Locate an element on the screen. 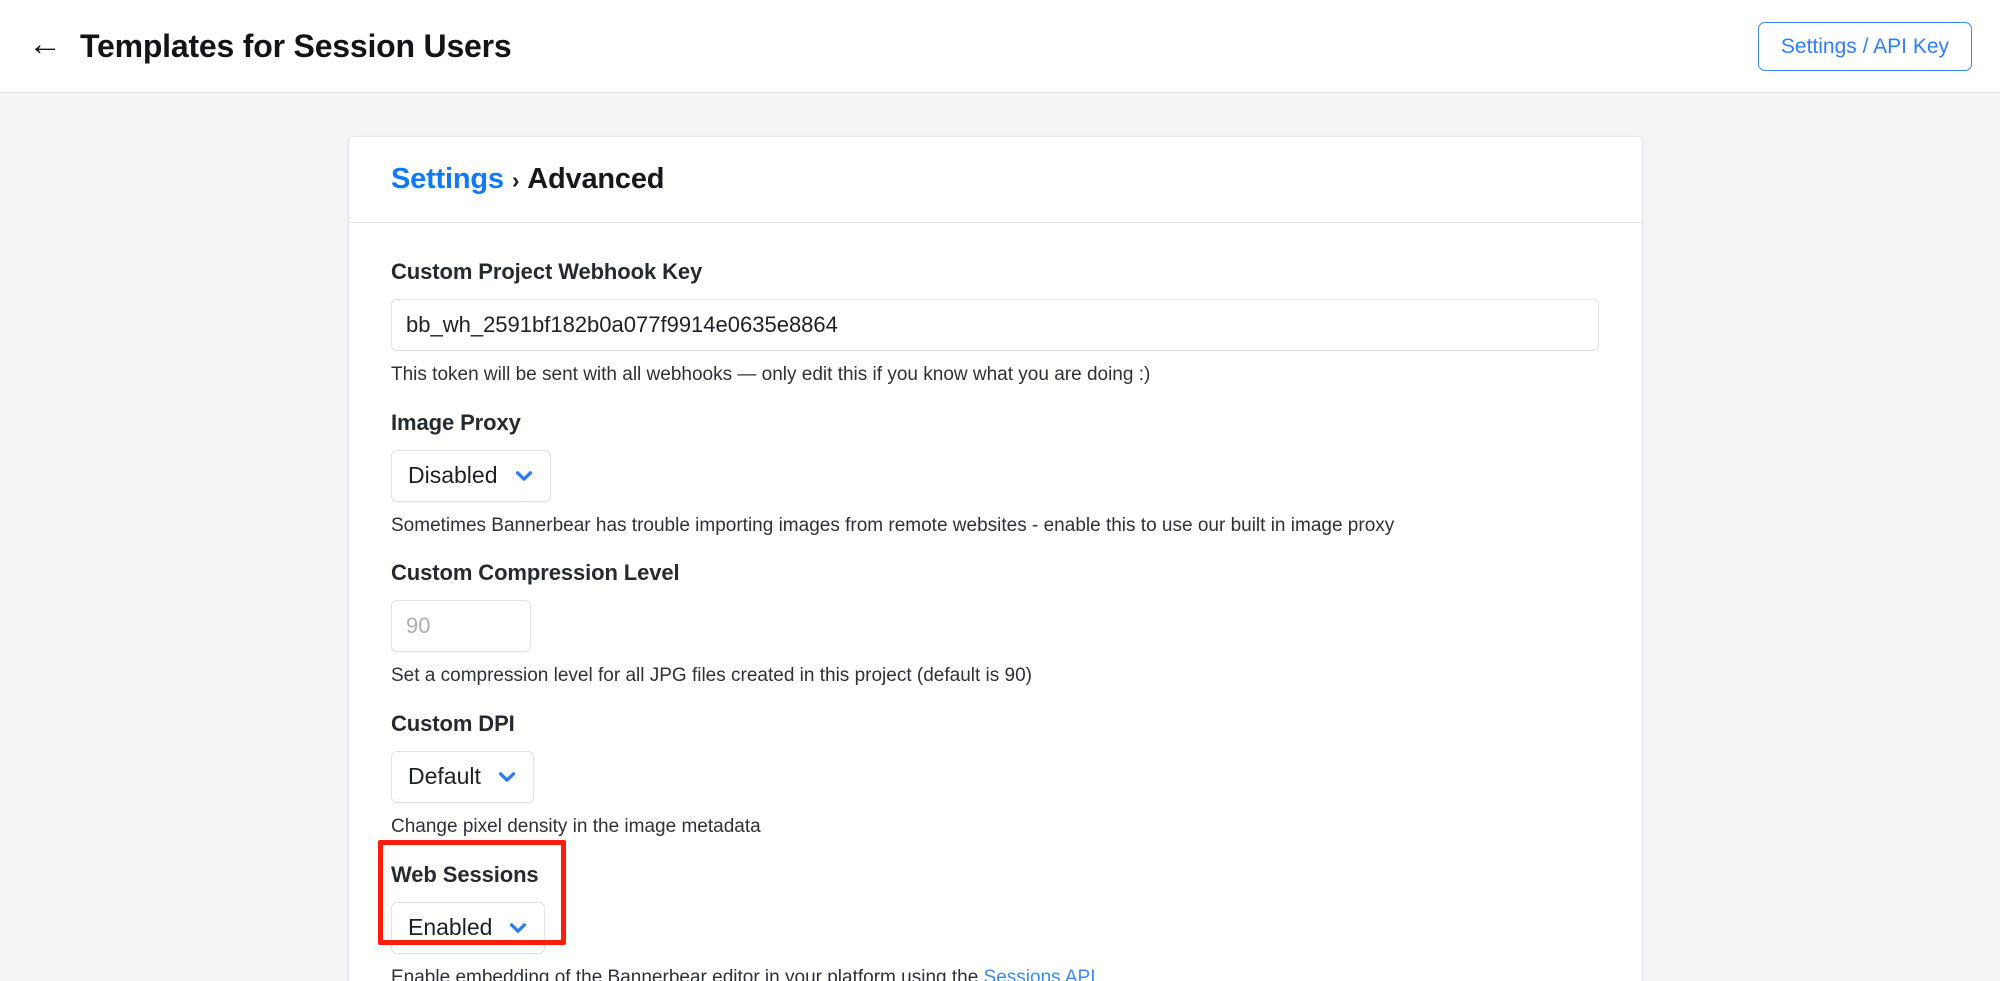 The height and width of the screenshot is (981, 2000). top-bar-left: ← Templates for Session Users is located at coordinates (270, 46).